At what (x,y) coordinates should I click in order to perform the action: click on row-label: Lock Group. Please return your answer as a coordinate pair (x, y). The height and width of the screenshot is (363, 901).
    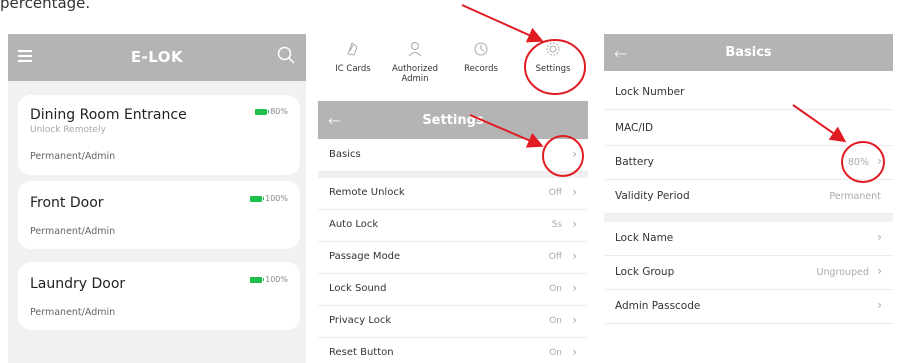
    Looking at the image, I should click on (645, 272).